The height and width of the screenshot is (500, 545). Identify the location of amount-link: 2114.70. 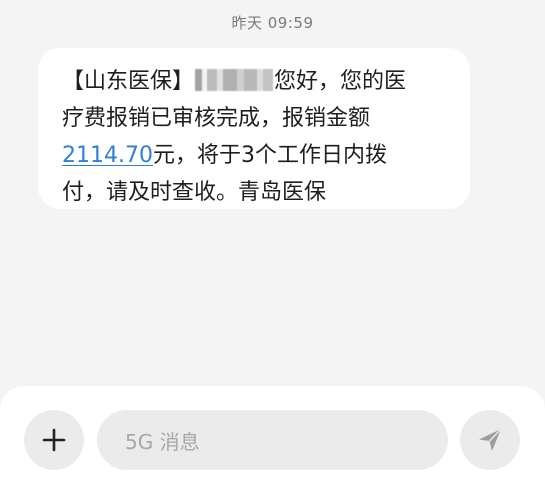
(107, 155).